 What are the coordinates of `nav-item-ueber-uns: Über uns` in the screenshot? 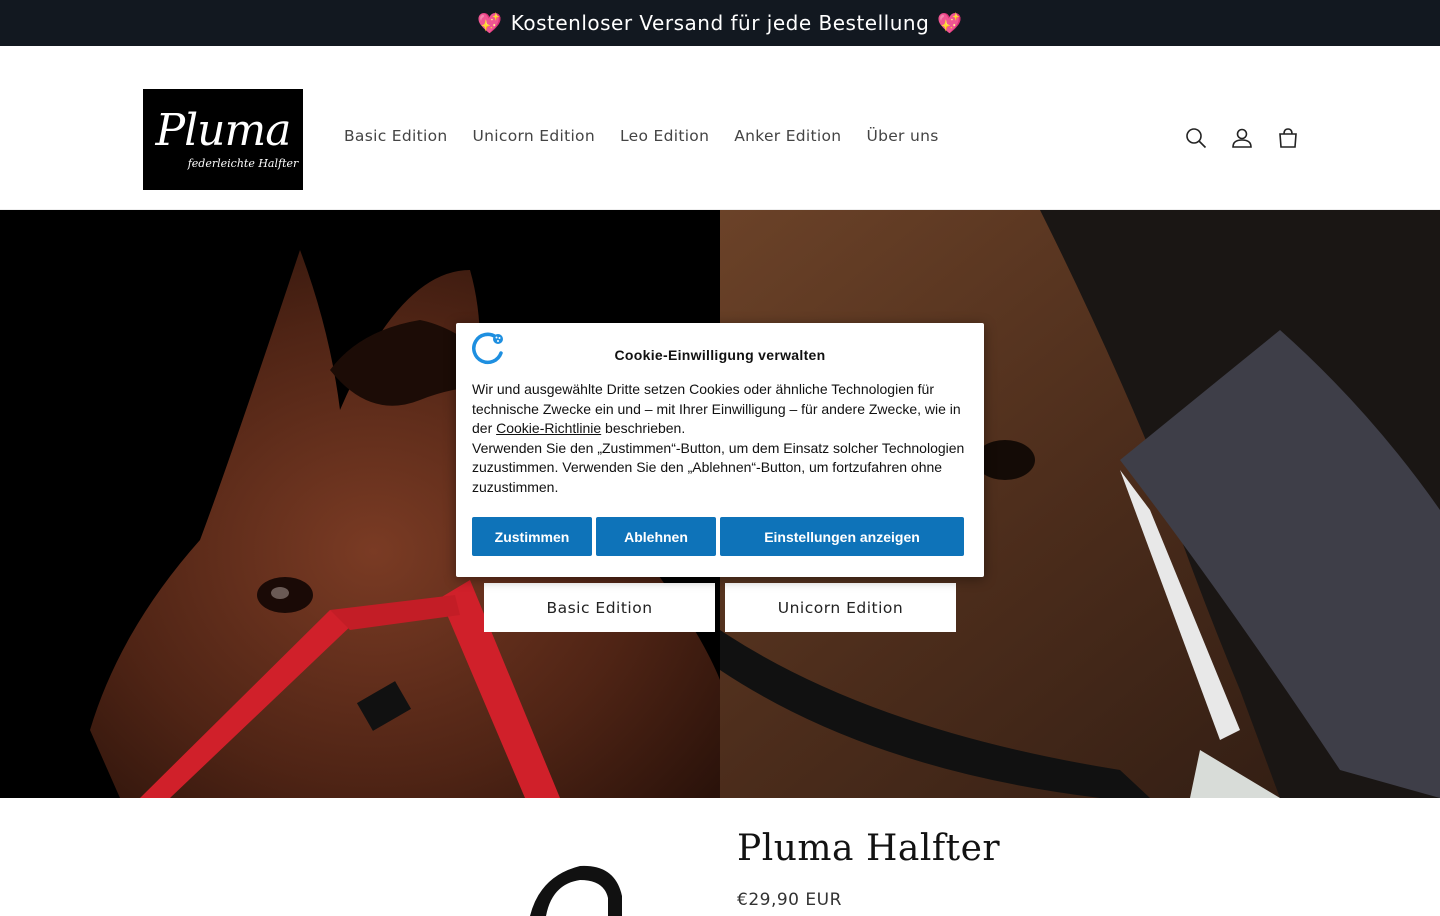 It's located at (902, 136).